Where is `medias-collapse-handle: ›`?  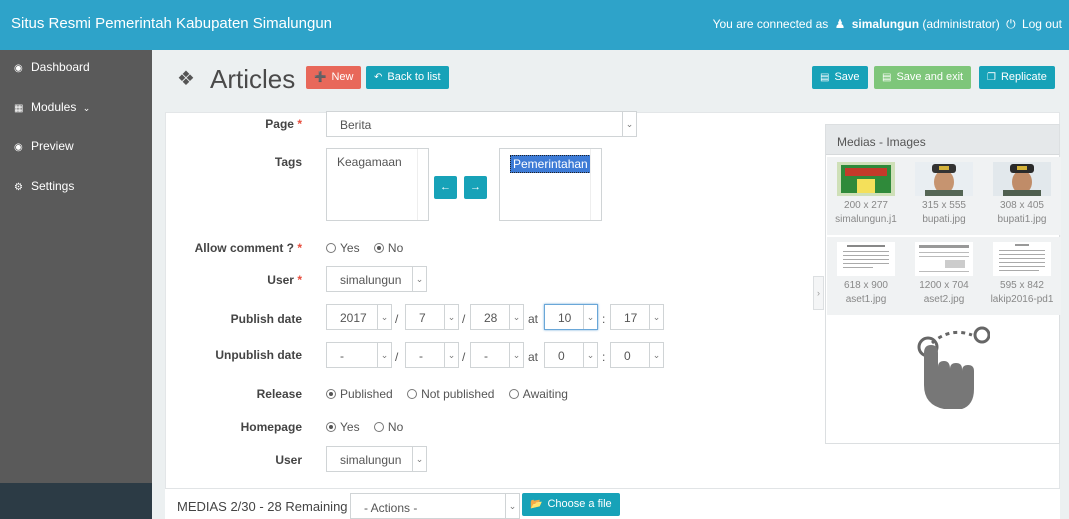 medias-collapse-handle: › is located at coordinates (818, 293).